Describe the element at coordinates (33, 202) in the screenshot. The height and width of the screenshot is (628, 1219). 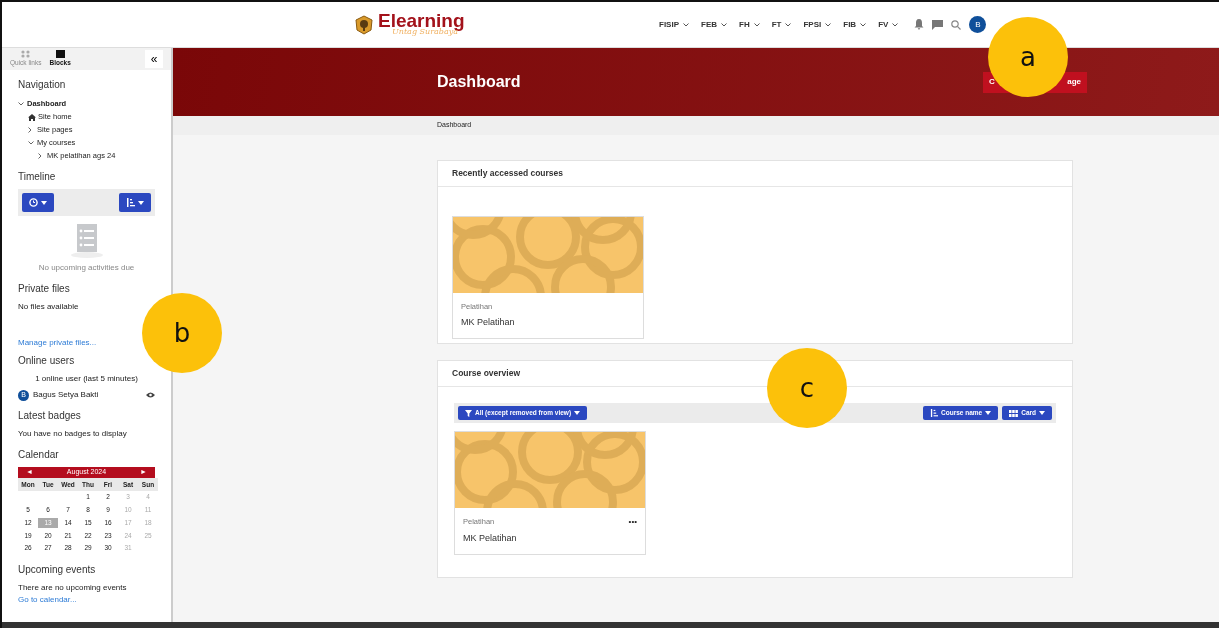
I see `clock-icon` at that location.